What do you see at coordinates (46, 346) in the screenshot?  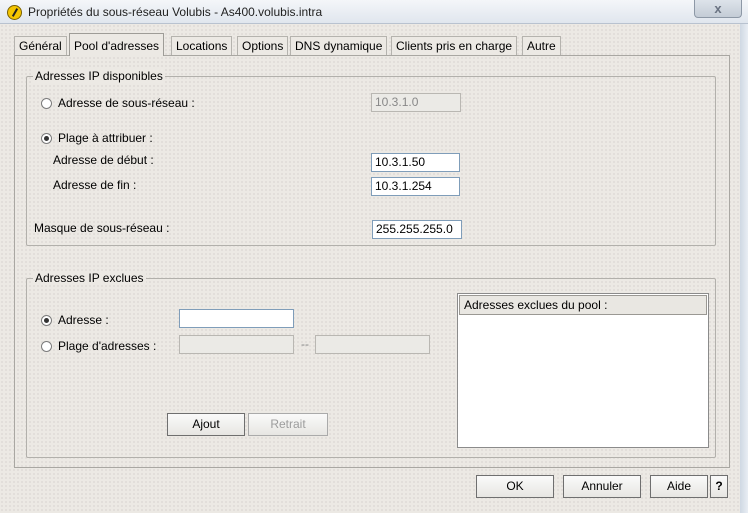 I see `excluded-range-radio` at bounding box center [46, 346].